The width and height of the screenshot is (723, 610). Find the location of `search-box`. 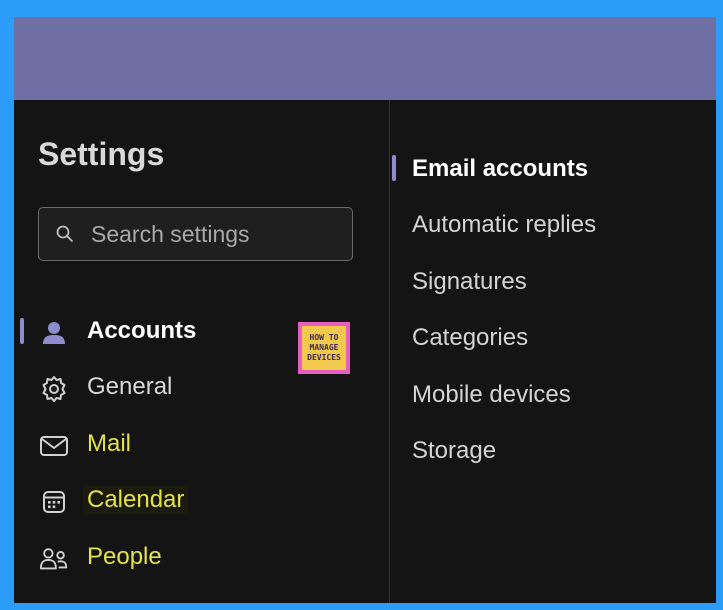

search-box is located at coordinates (195, 234).